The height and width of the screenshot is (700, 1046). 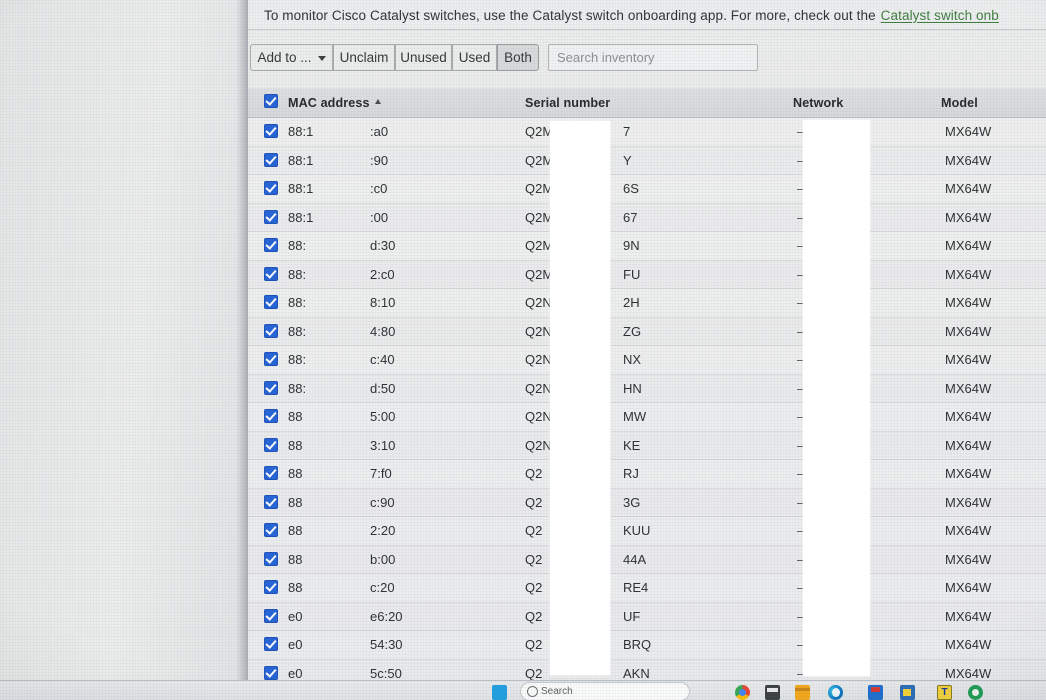 What do you see at coordinates (295, 645) in the screenshot?
I see `cell-mac-address: e0` at bounding box center [295, 645].